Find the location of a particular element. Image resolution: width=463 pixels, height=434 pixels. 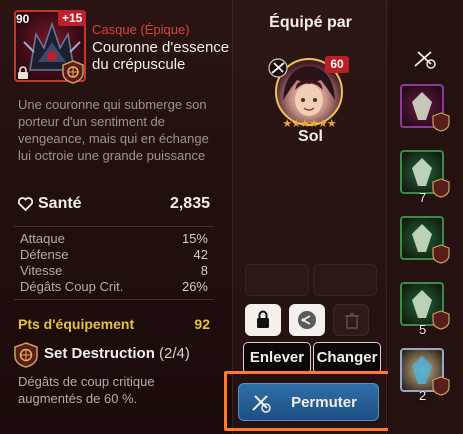

set-name-text: Set Destruction is located at coordinates (99, 353).